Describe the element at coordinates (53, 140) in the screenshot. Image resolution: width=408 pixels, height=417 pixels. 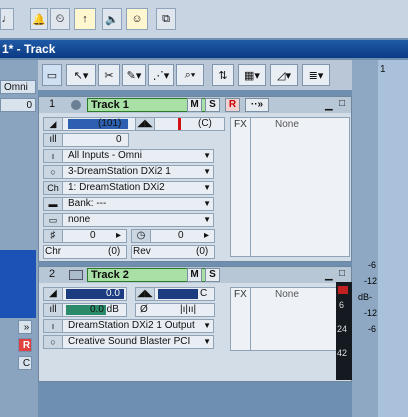
I see `trim-icon: ıll` at that location.